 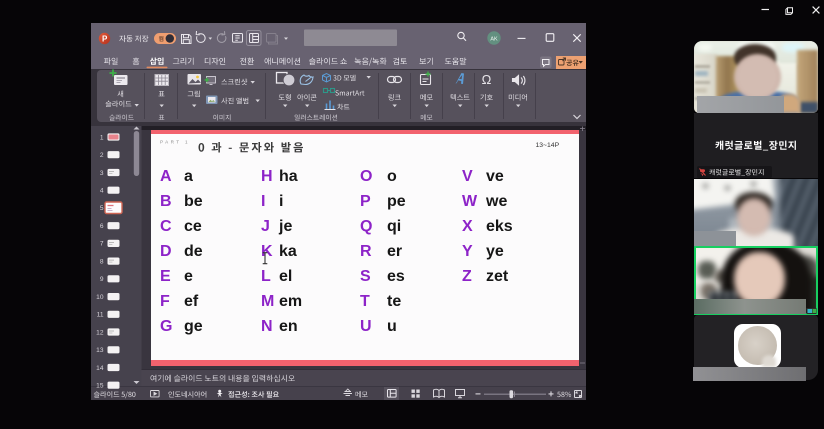 I want to click on svg-text: 11, so click(x=100, y=315).